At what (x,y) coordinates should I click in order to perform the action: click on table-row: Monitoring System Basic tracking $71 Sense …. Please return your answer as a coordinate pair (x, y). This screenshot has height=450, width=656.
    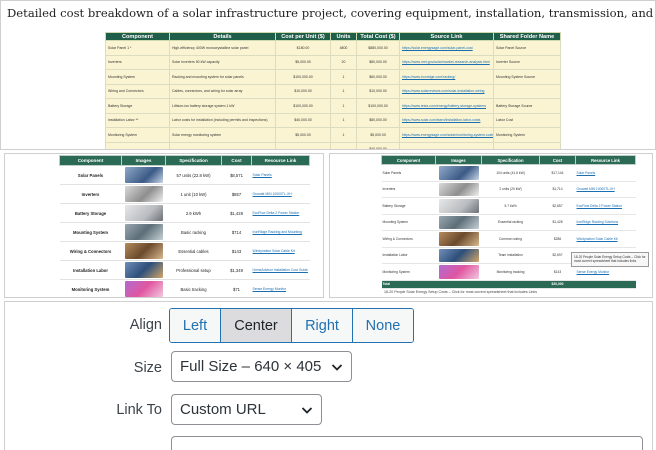
    Looking at the image, I should click on (184, 288).